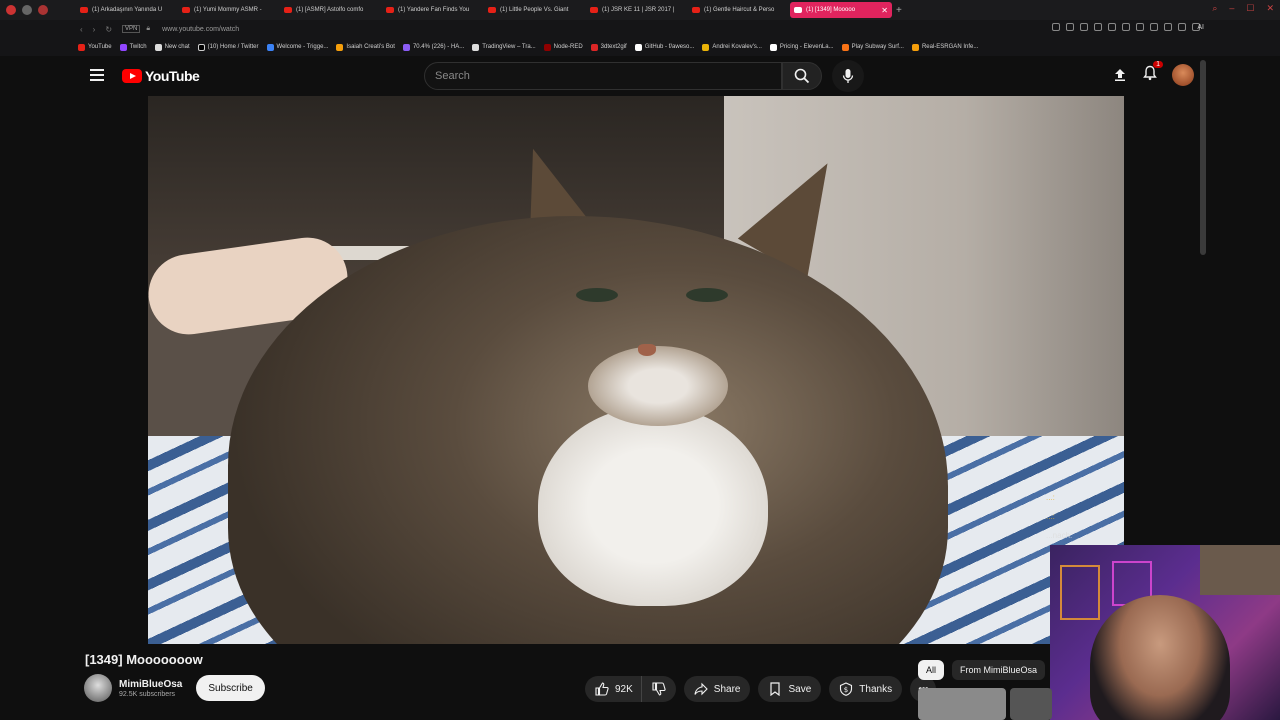 This screenshot has width=1280, height=720. Describe the element at coordinates (640, 29) in the screenshot. I see `address-bar: ‹ › ↻ VPN 🔒︎ www.youtube.com/watch AI` at that location.